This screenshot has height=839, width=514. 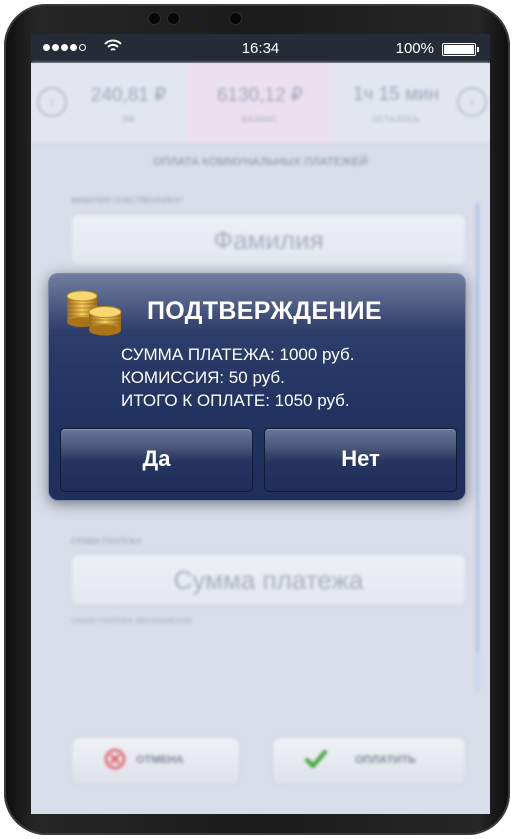 I want to click on info-caption: ОСТАЛОСЬ, so click(x=396, y=119).